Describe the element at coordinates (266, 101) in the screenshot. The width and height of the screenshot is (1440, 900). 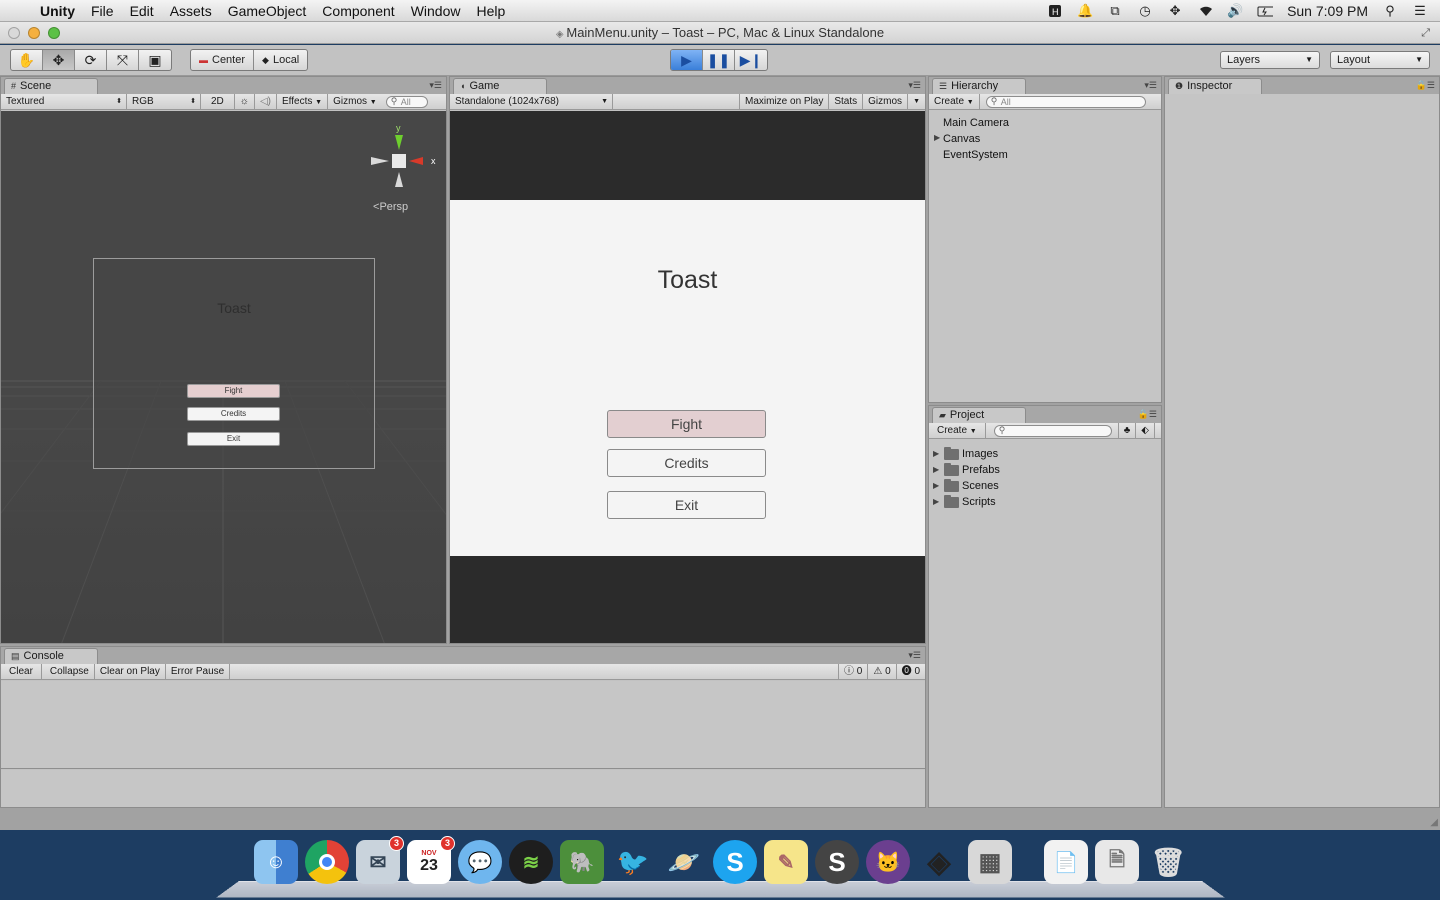
I see `audio-toggle: ◁)` at that location.